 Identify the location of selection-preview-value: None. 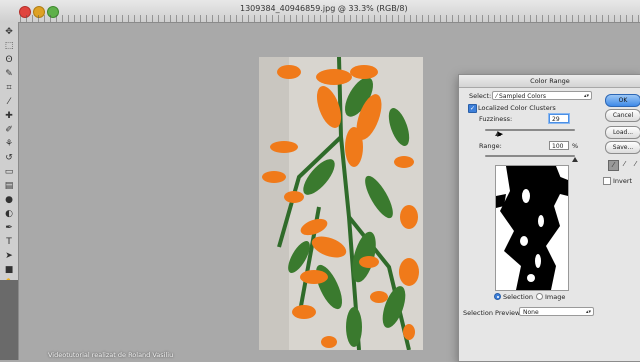
(531, 312).